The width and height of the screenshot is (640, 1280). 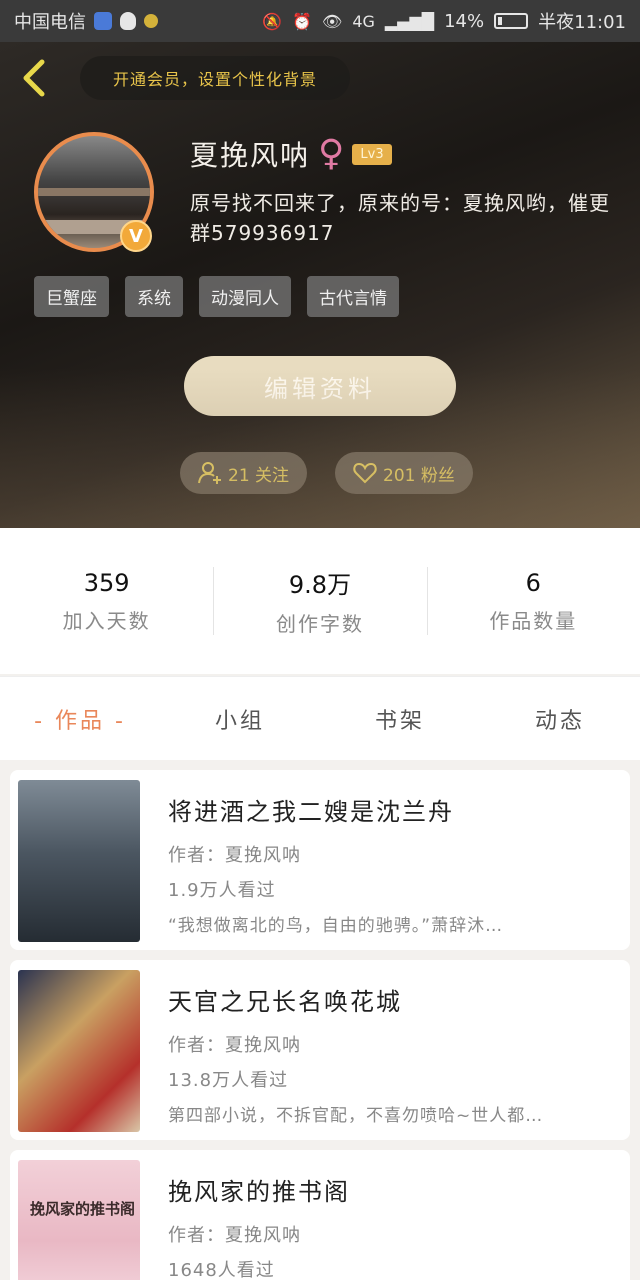 What do you see at coordinates (331, 153) in the screenshot?
I see `female-icon: ♀` at bounding box center [331, 153].